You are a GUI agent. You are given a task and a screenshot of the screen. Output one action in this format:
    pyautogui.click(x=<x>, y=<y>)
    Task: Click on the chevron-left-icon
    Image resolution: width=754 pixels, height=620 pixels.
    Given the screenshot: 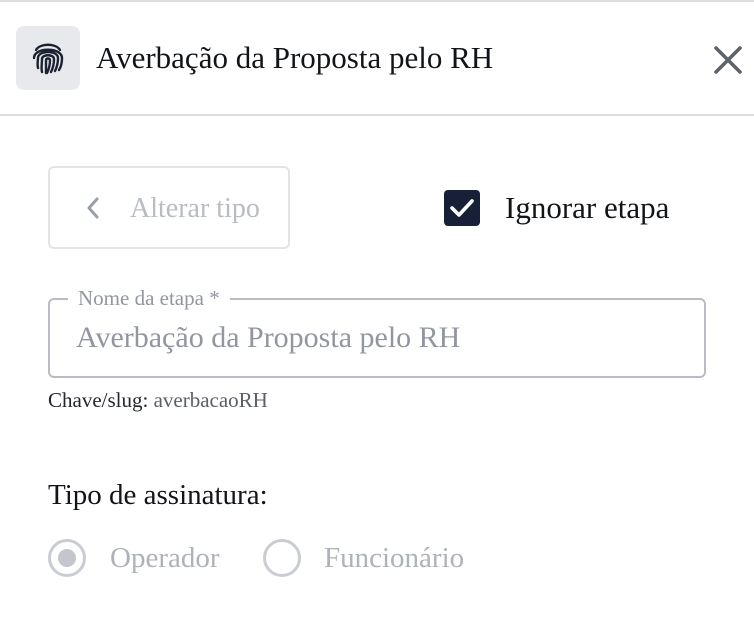 What is the action you would take?
    pyautogui.click(x=93, y=210)
    